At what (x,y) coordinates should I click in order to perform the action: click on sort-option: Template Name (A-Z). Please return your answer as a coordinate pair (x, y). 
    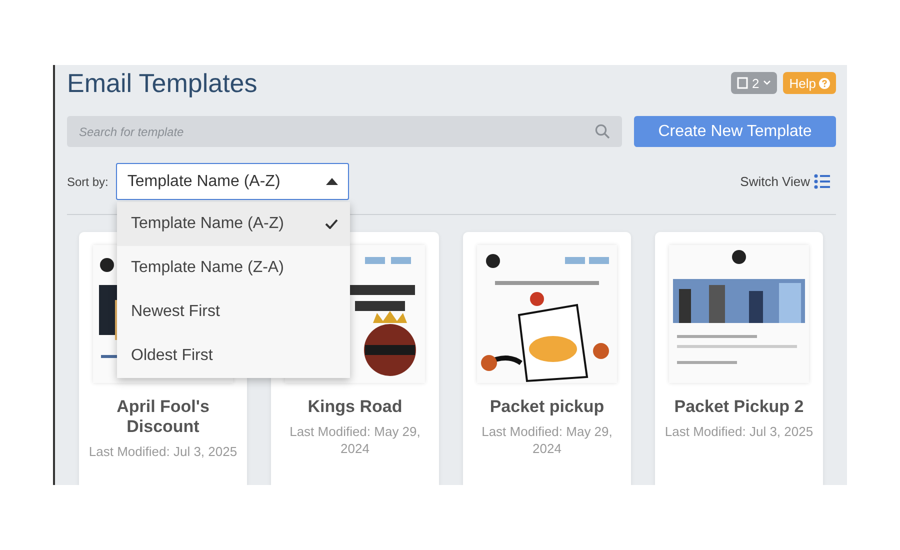
    Looking at the image, I should click on (233, 224).